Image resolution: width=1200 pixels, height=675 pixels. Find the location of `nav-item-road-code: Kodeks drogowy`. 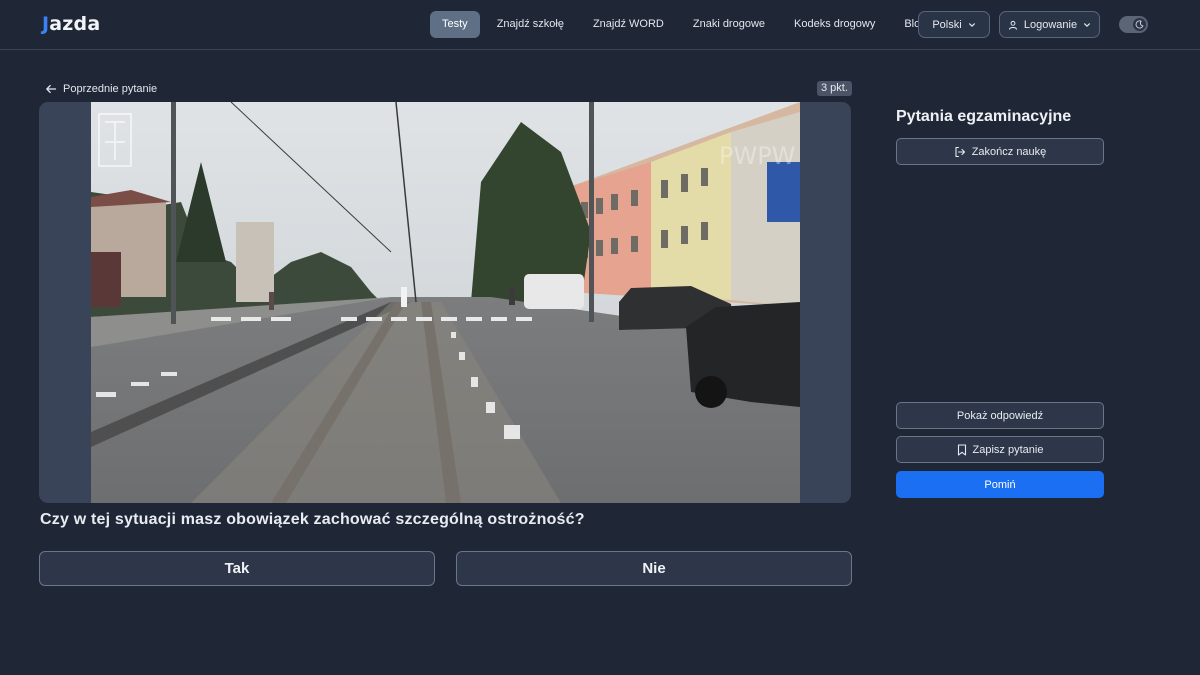

nav-item-road-code: Kodeks drogowy is located at coordinates (834, 24).